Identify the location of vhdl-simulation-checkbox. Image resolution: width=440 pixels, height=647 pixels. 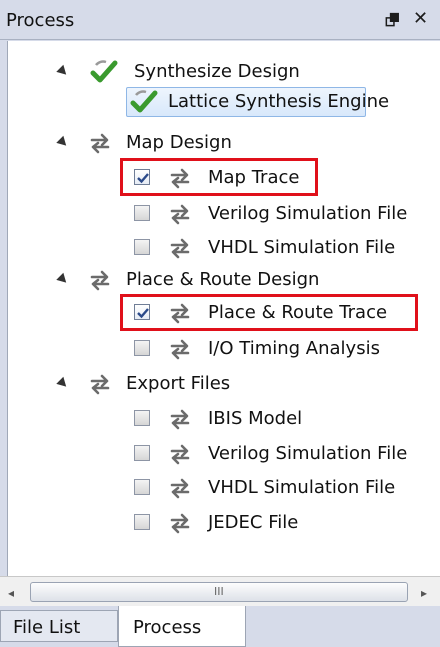
(142, 247).